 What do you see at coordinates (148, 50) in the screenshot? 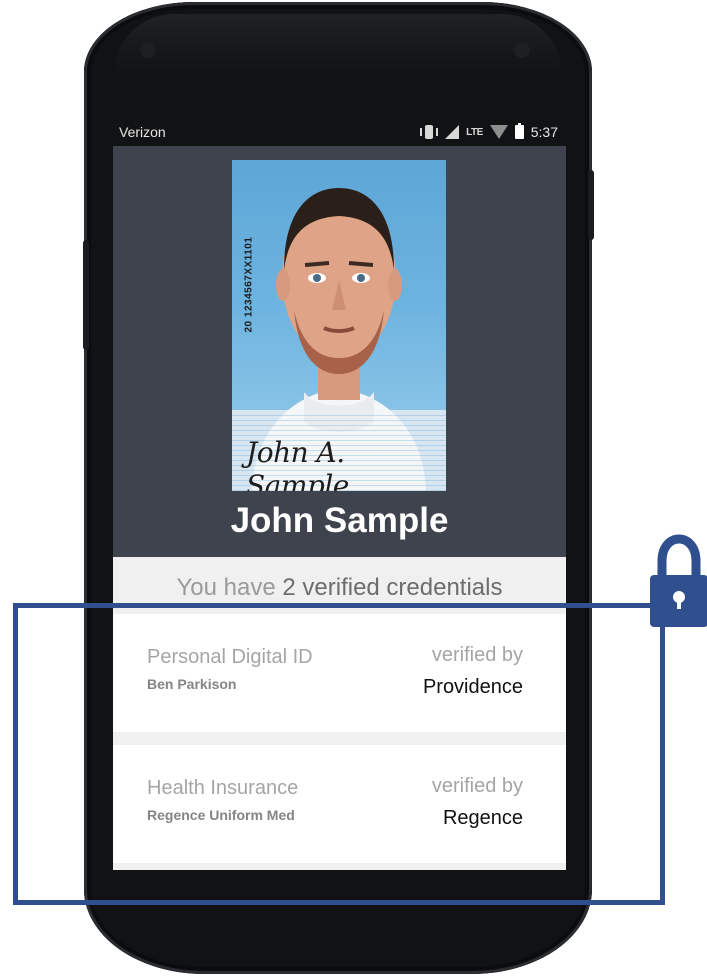
I see `sensor-dot` at bounding box center [148, 50].